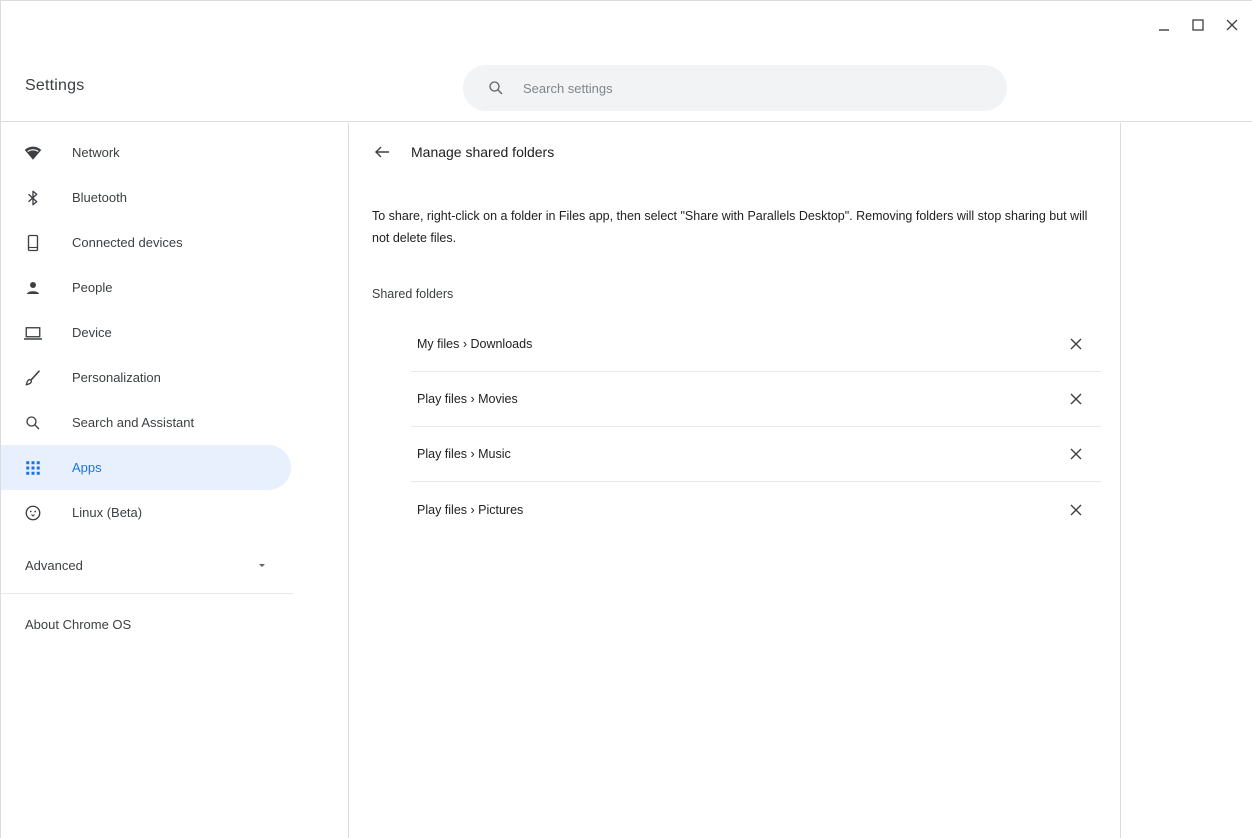 The width and height of the screenshot is (1252, 838). I want to click on person-icon, so click(33, 288).